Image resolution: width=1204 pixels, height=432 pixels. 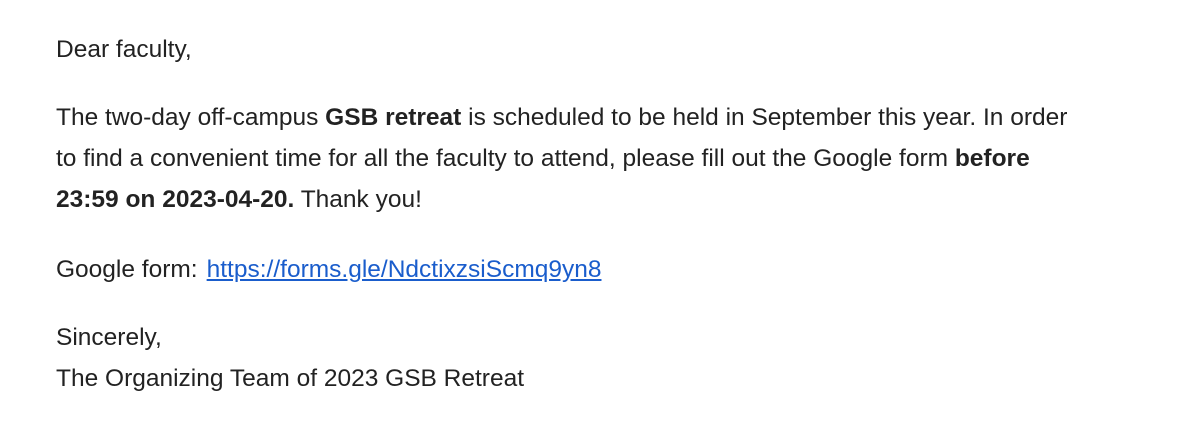 I want to click on google-form-link: https://forms.gle/NdctixzsiScmq9yn8, so click(x=404, y=269).